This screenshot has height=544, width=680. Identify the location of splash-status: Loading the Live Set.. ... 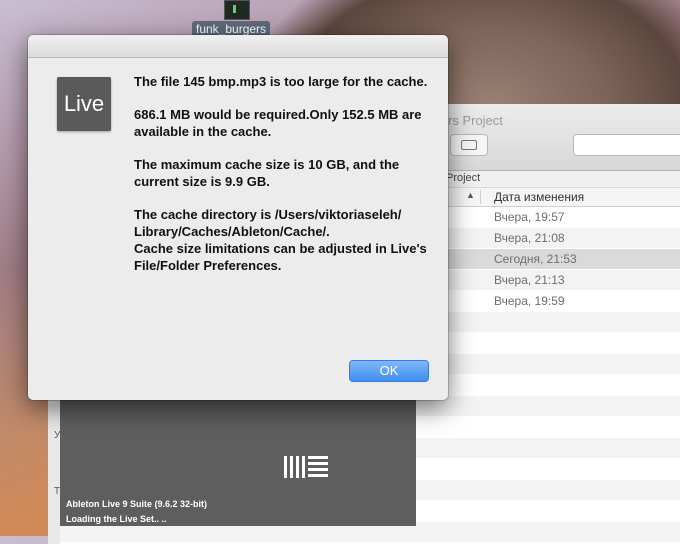
(116, 519).